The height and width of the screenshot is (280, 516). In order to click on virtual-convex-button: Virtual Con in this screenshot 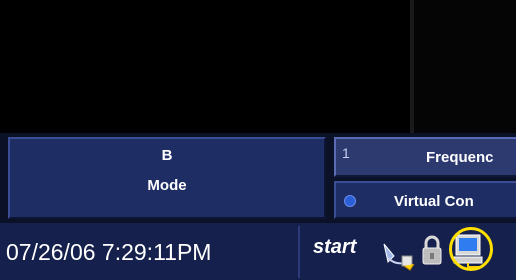, I will do `click(425, 200)`.